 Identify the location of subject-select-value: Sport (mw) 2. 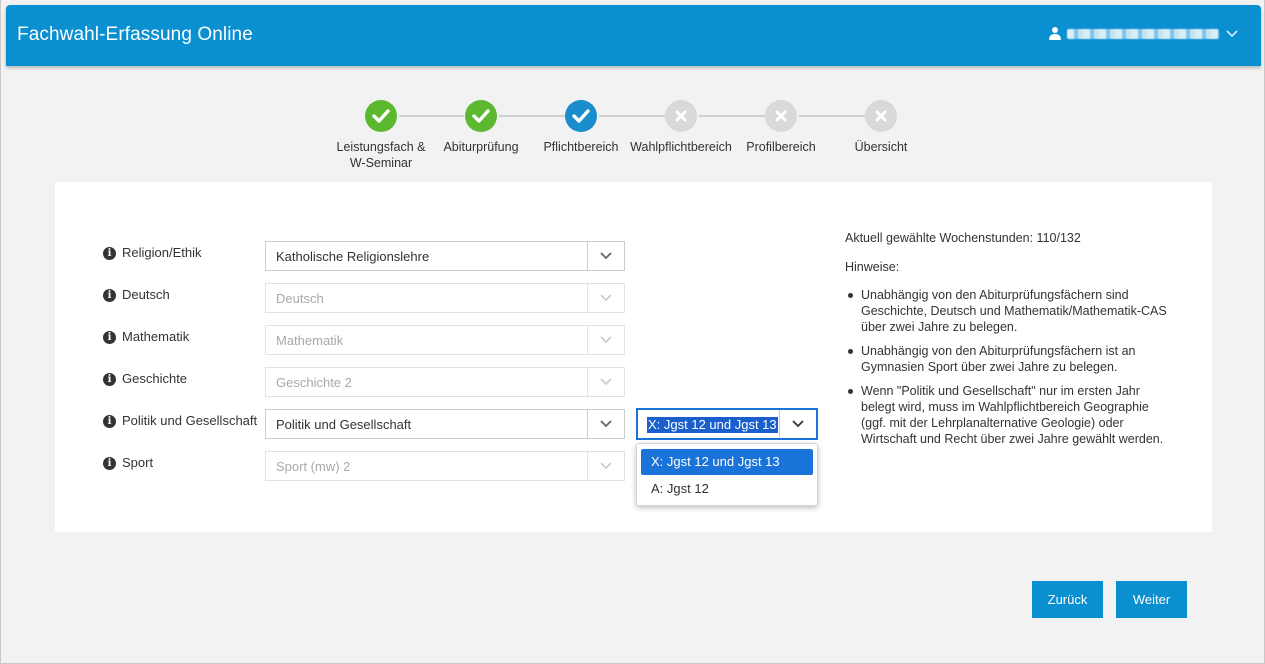
(313, 466).